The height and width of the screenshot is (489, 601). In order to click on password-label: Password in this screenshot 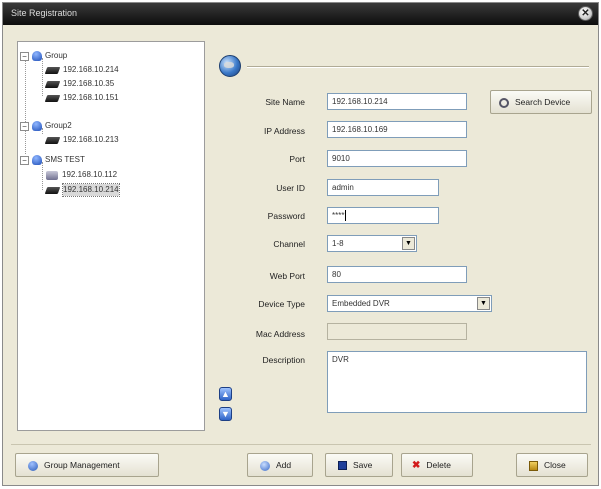, I will do `click(286, 216)`.